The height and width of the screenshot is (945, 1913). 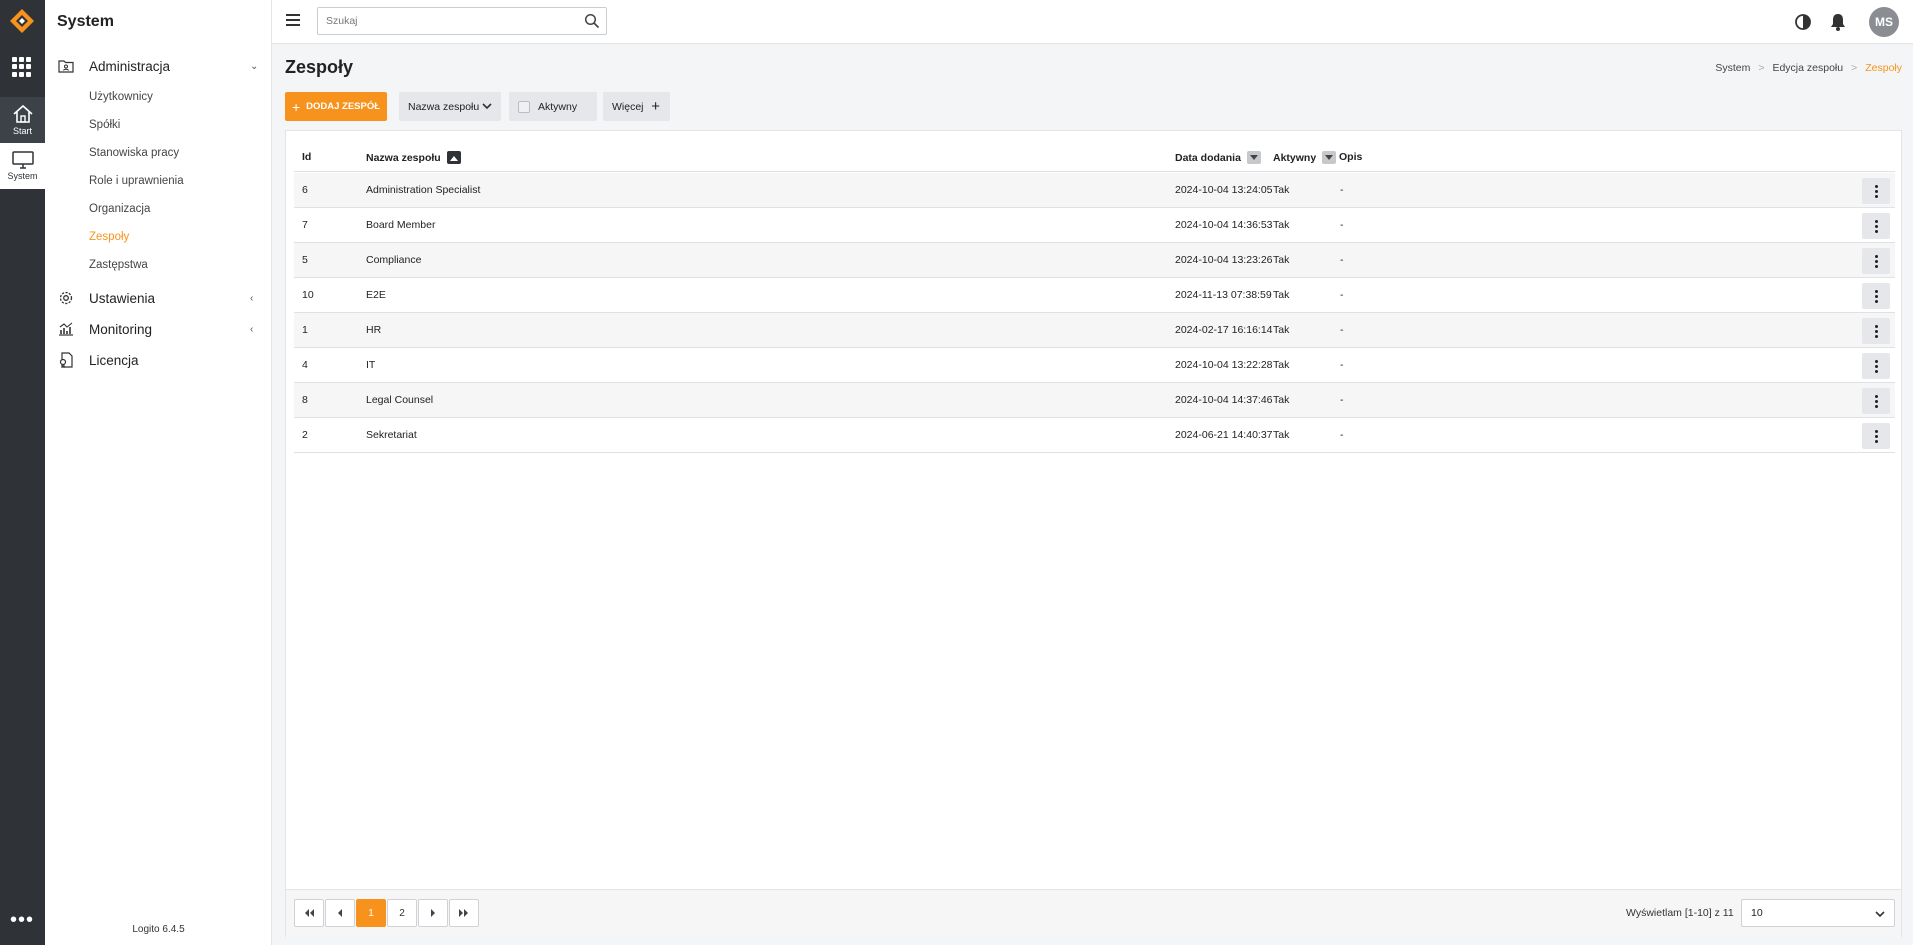 I want to click on more-filters-button: Więcej +, so click(x=636, y=106).